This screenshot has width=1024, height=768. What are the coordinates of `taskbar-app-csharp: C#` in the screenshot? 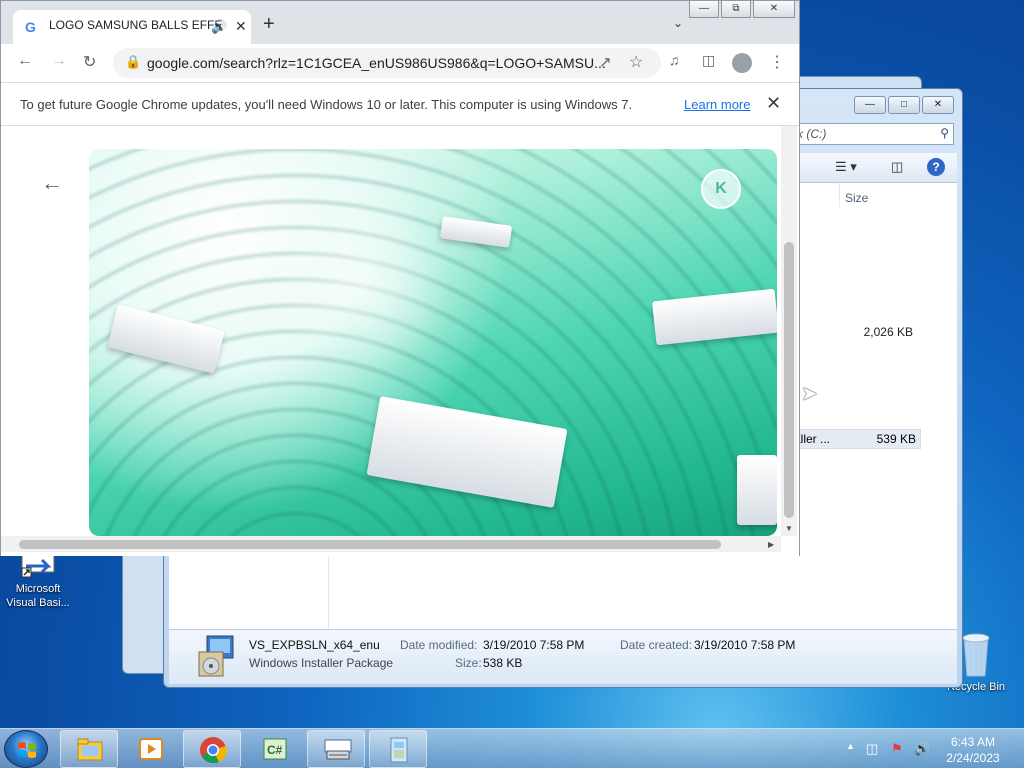 It's located at (274, 749).